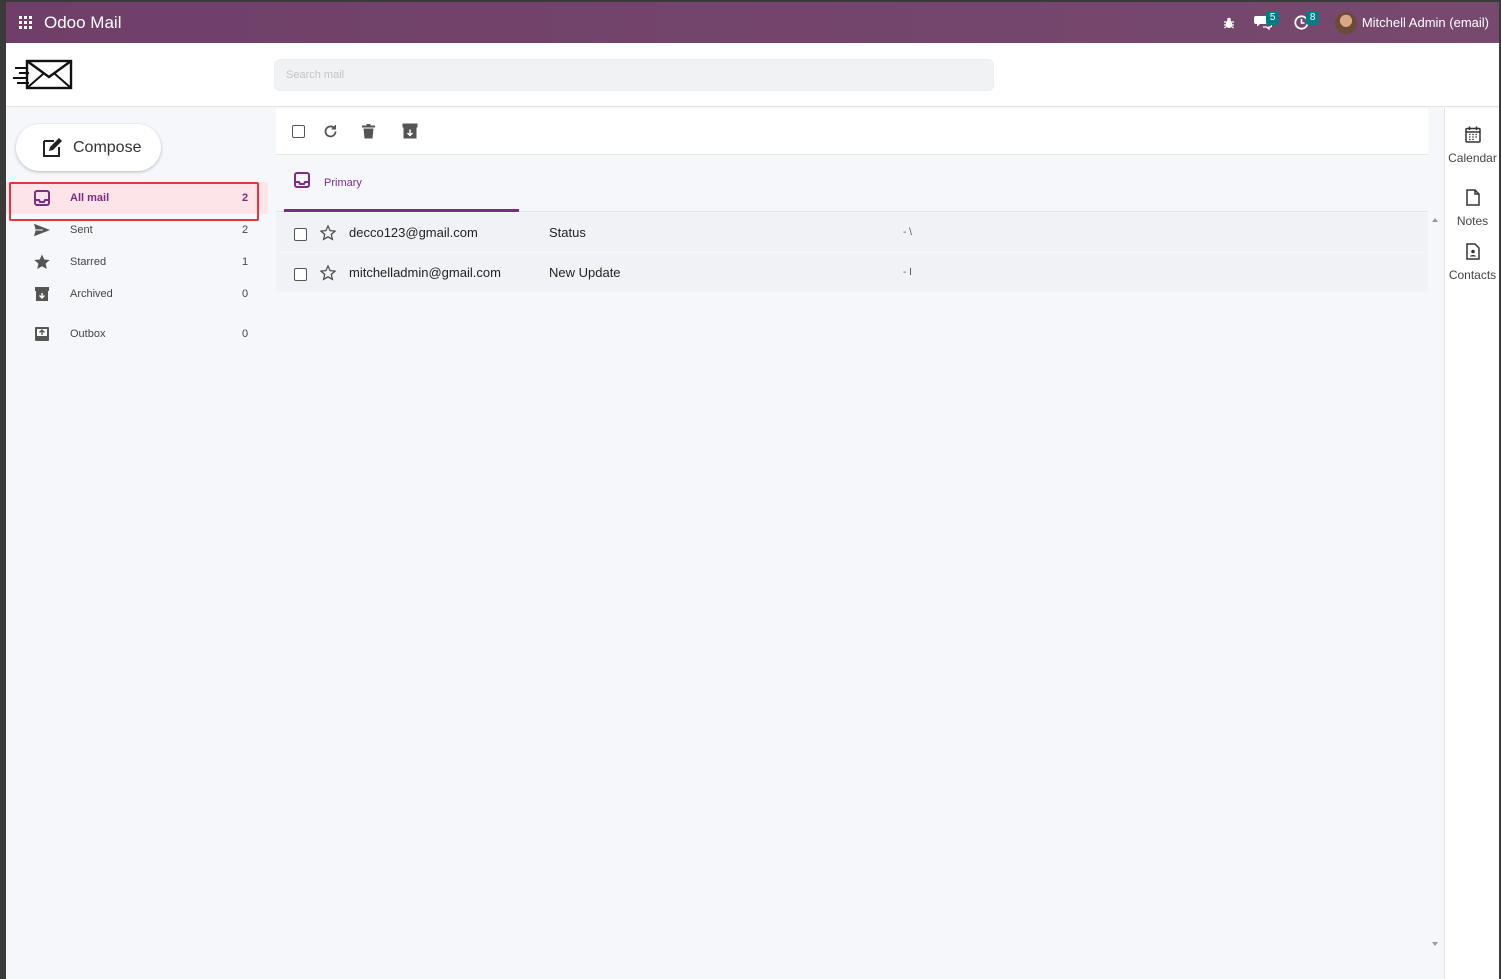 This screenshot has width=1501, height=979. Describe the element at coordinates (1229, 22) in the screenshot. I see `debug-icon` at that location.